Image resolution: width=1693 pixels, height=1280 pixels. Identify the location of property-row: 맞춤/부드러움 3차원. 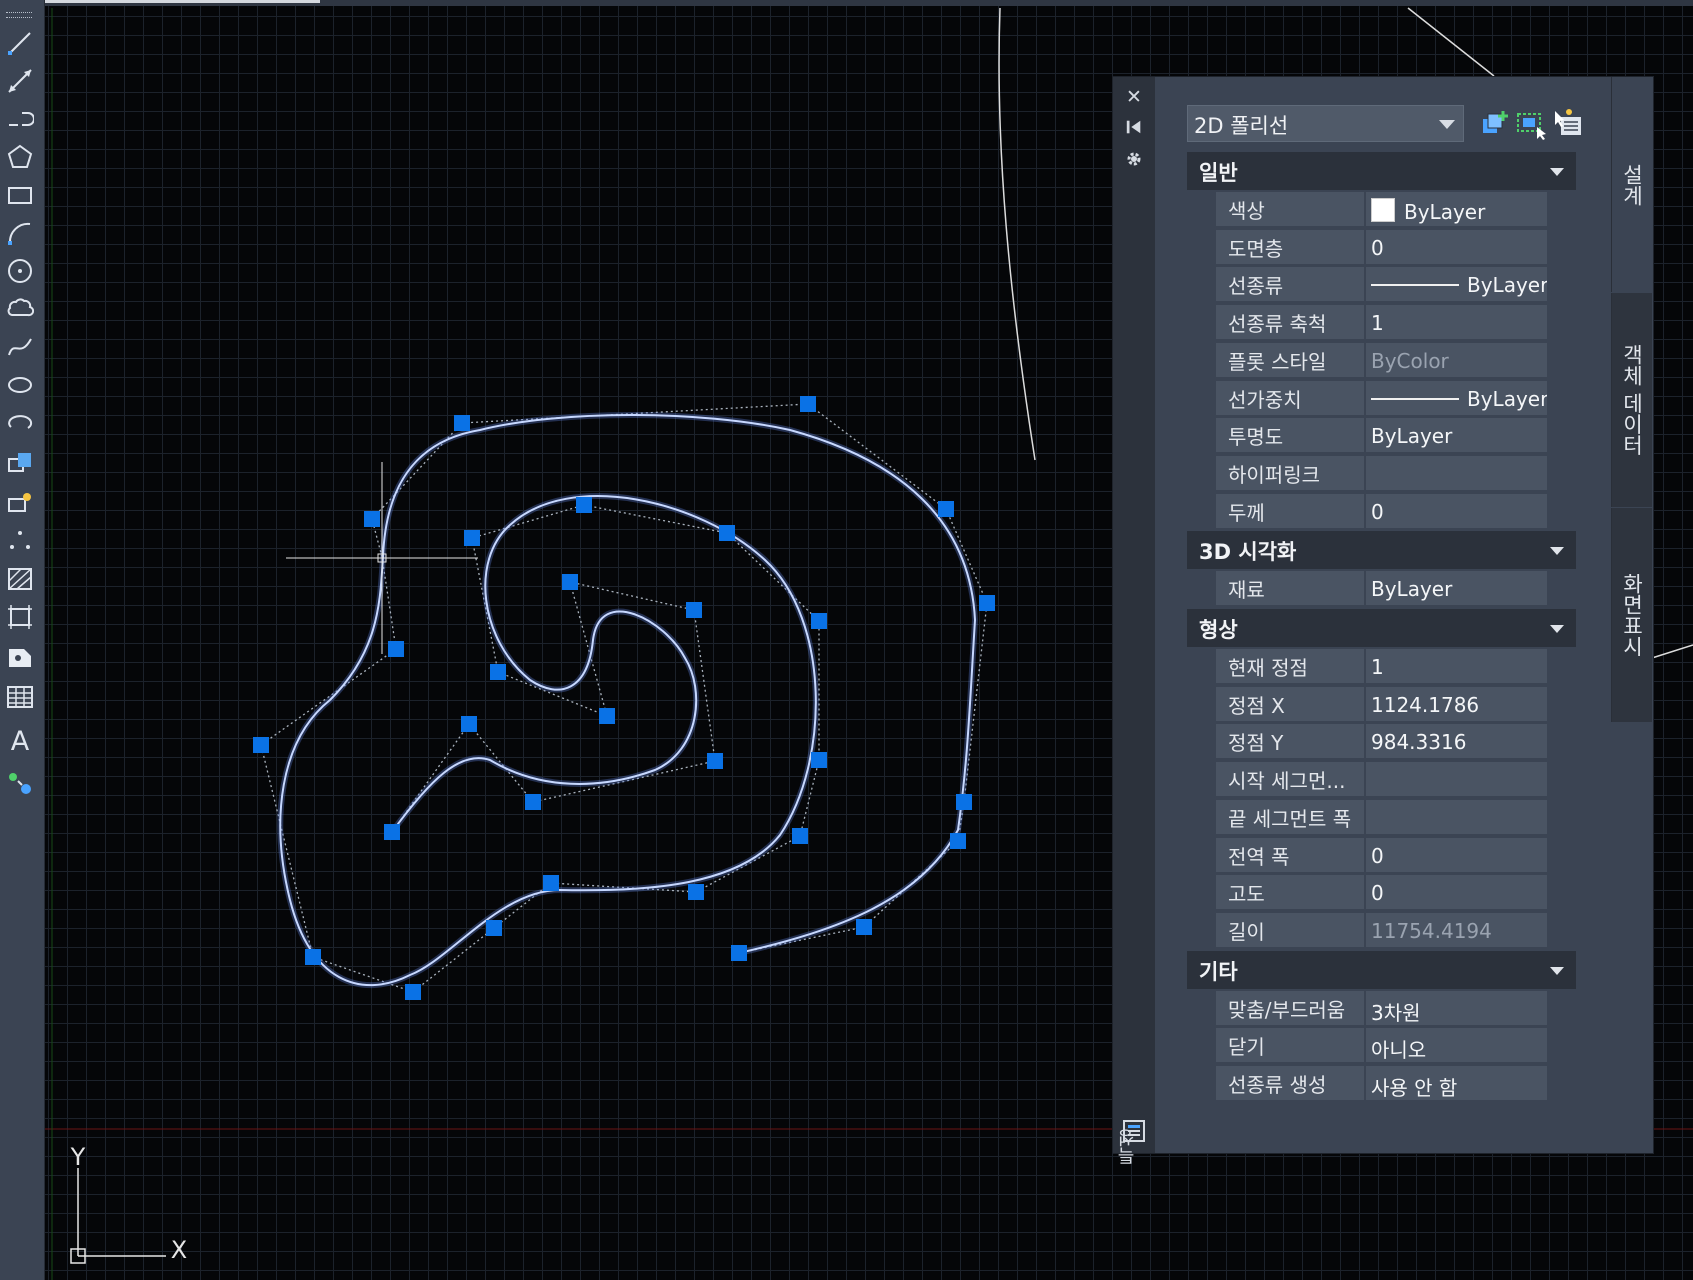
(1381, 1008).